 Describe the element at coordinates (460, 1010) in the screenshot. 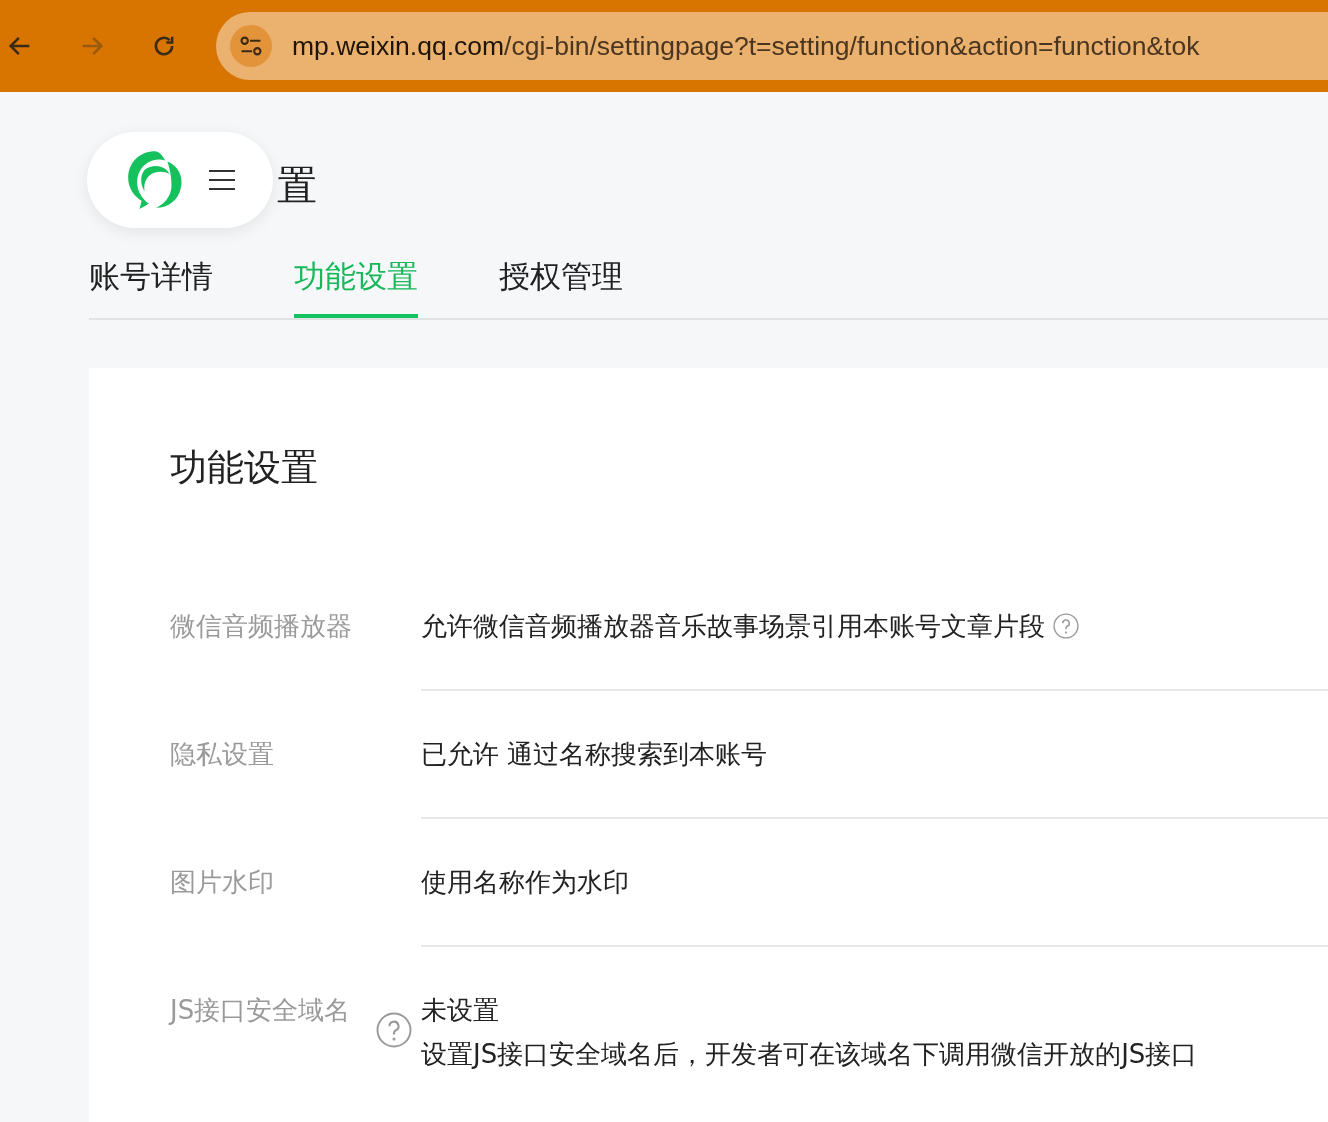

I see `setting-value: 未设置` at that location.